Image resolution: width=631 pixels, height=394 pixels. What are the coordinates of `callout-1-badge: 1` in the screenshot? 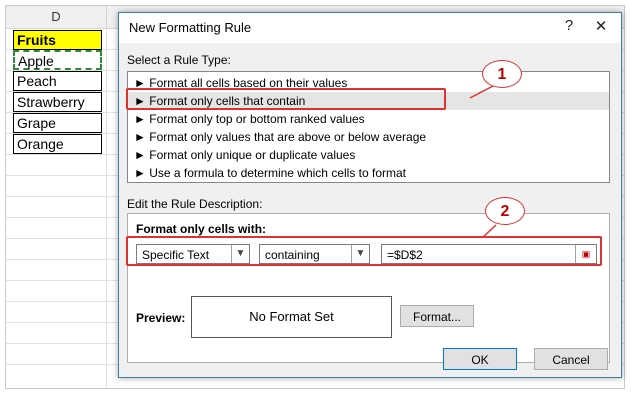 It's located at (502, 74).